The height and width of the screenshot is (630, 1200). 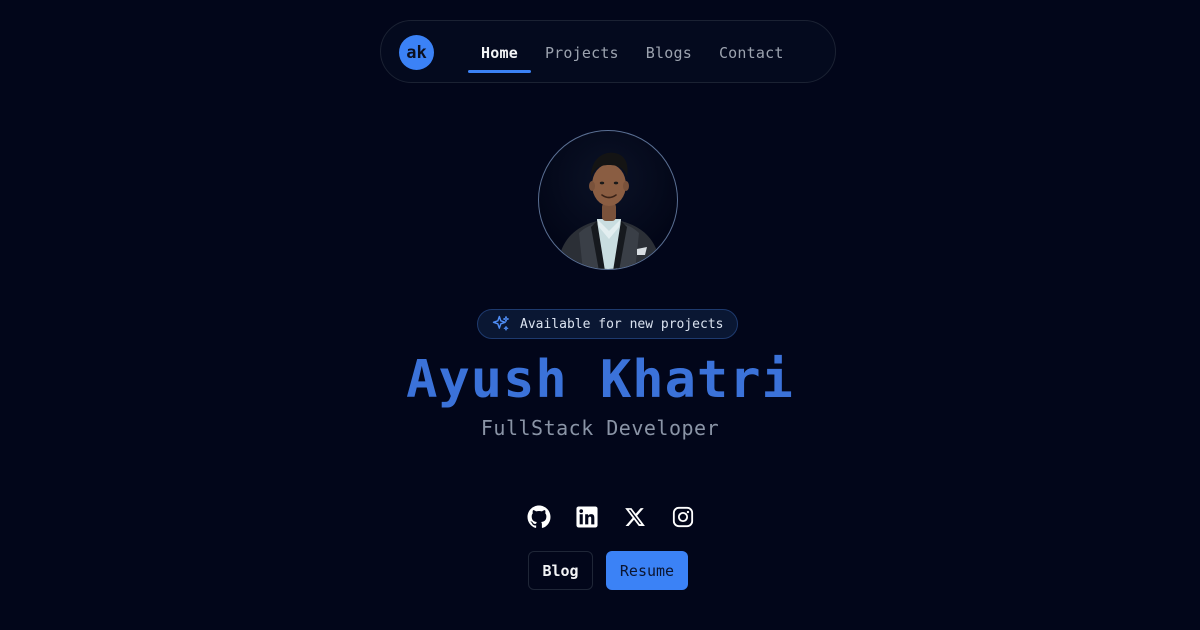 I want to click on x-icon, so click(x=635, y=517).